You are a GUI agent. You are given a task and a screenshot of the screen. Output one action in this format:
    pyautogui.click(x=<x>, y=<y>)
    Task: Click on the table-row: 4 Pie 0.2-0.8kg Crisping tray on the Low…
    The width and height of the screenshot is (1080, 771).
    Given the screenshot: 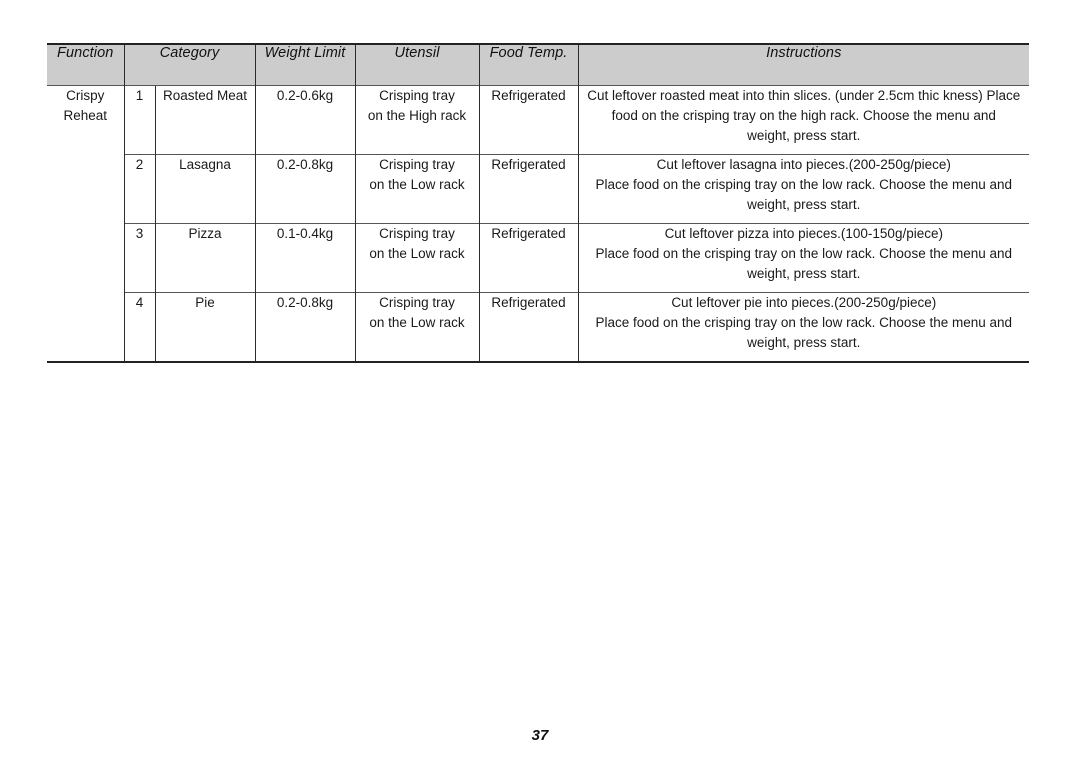 What is the action you would take?
    pyautogui.click(x=538, y=327)
    